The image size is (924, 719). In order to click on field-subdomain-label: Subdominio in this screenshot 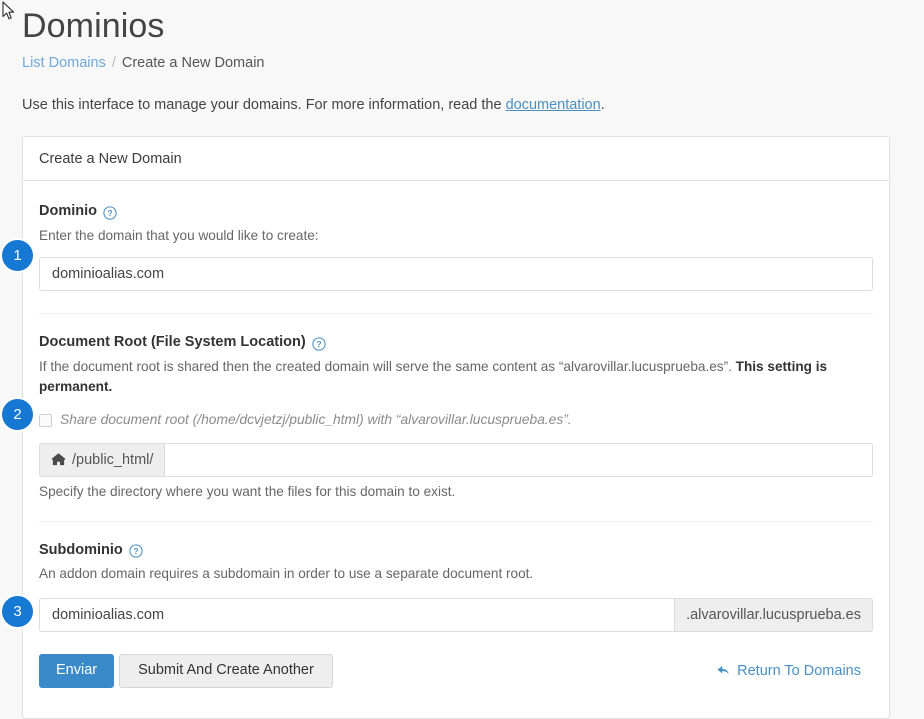, I will do `click(81, 549)`.